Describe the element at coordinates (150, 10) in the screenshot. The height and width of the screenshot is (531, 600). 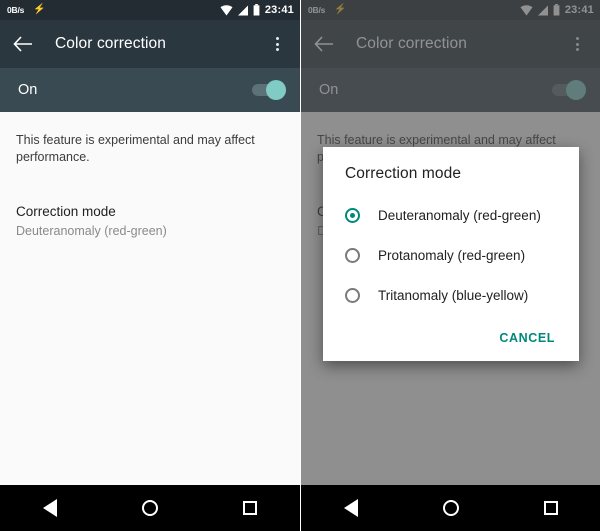
I see `status-bar: 0B/s ⚡ 23:41` at that location.